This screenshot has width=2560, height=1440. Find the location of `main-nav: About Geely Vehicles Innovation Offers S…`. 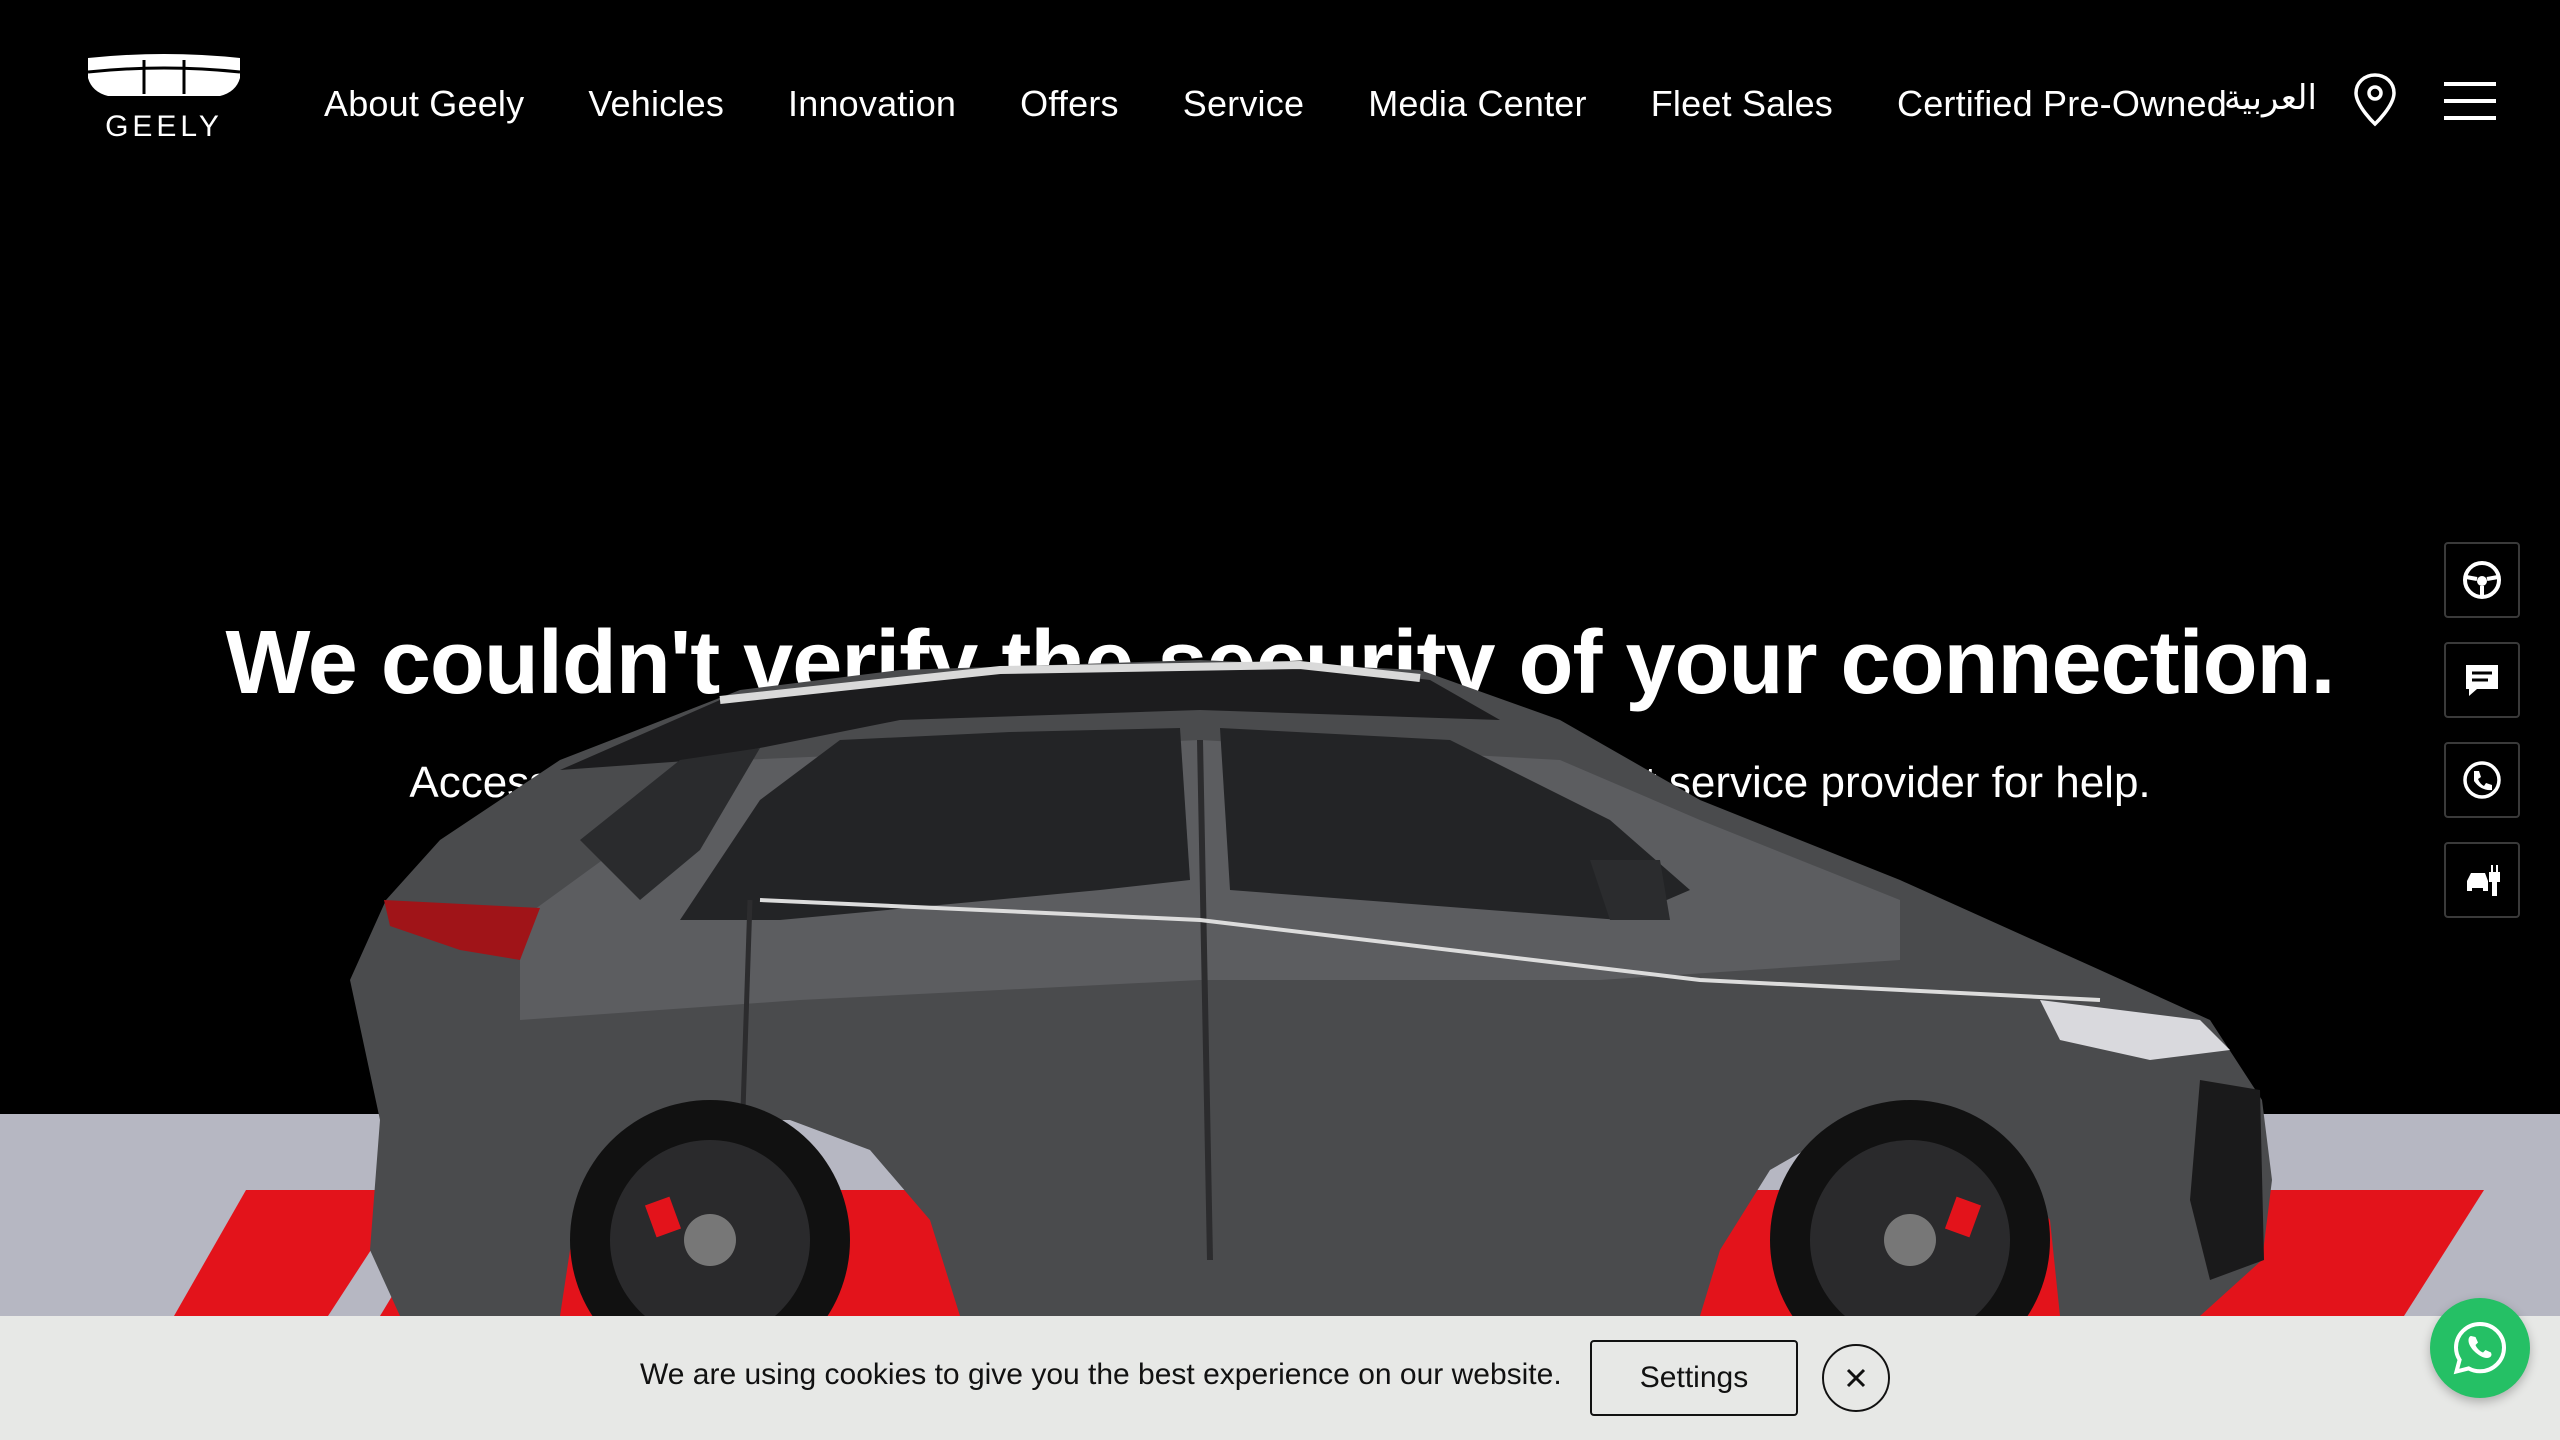

main-nav: About Geely Vehicles Innovation Offers S… is located at coordinates (1275, 104).